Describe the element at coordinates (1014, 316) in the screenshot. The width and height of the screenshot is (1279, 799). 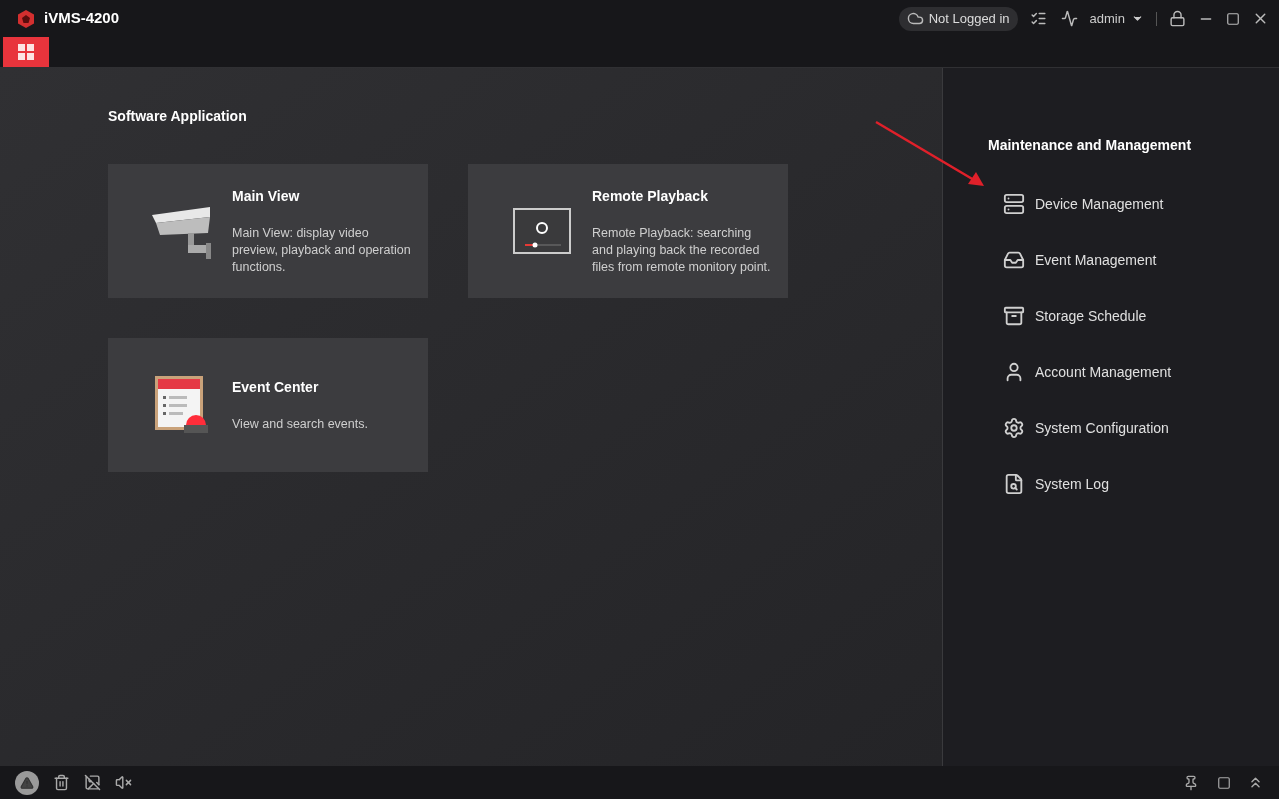
I see `archive-box-icon` at that location.